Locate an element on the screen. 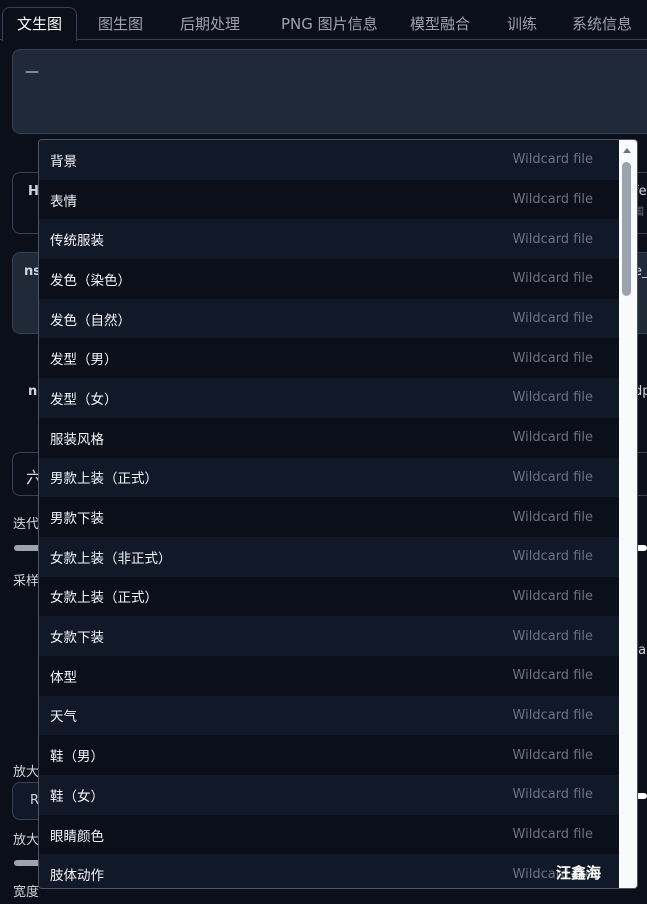 The image size is (647, 904). dropdown-item: 背景 Wildcard file is located at coordinates (330, 160).